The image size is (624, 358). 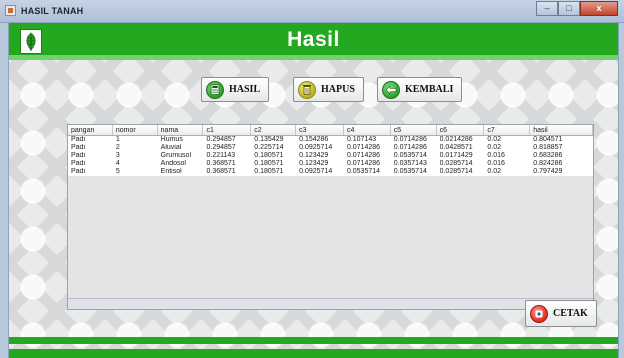 What do you see at coordinates (570, 313) in the screenshot?
I see `cetak-button-label: CETAK` at bounding box center [570, 313].